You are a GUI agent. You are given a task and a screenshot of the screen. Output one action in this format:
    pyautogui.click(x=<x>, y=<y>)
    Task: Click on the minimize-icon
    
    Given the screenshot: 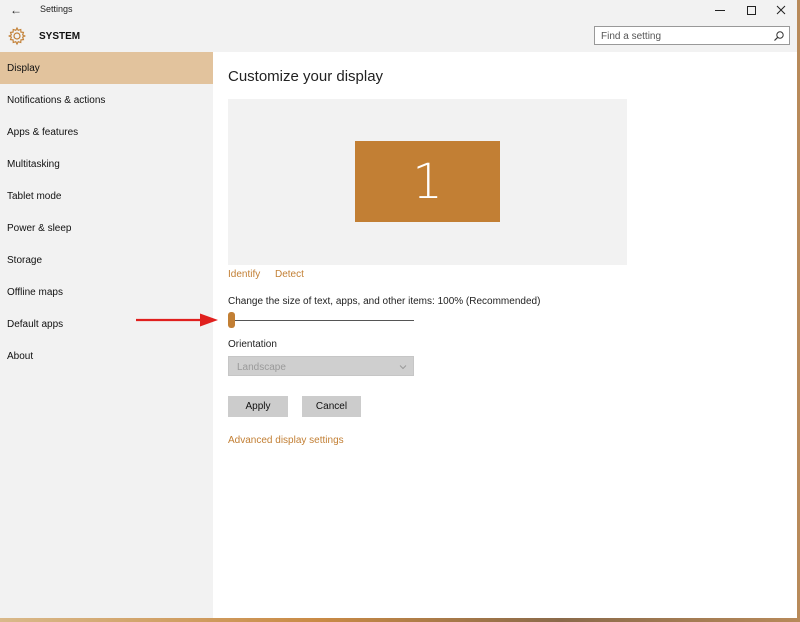 What is the action you would take?
    pyautogui.click(x=720, y=10)
    